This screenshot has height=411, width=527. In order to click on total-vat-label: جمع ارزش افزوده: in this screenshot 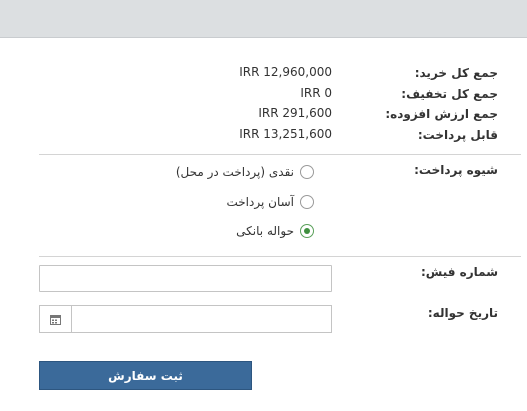, I will do `click(441, 114)`.